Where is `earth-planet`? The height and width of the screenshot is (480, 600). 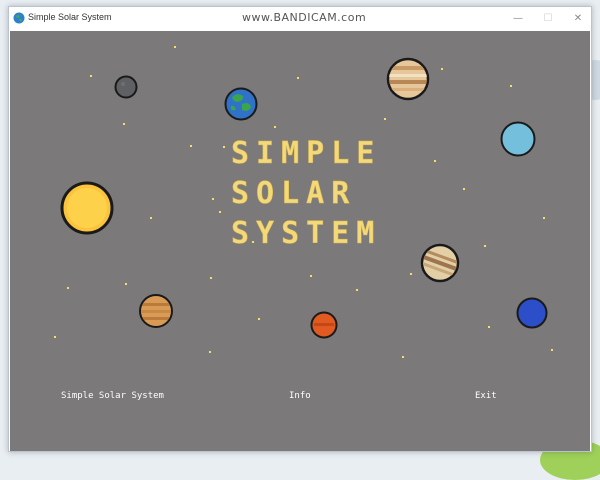
earth-planet is located at coordinates (241, 104).